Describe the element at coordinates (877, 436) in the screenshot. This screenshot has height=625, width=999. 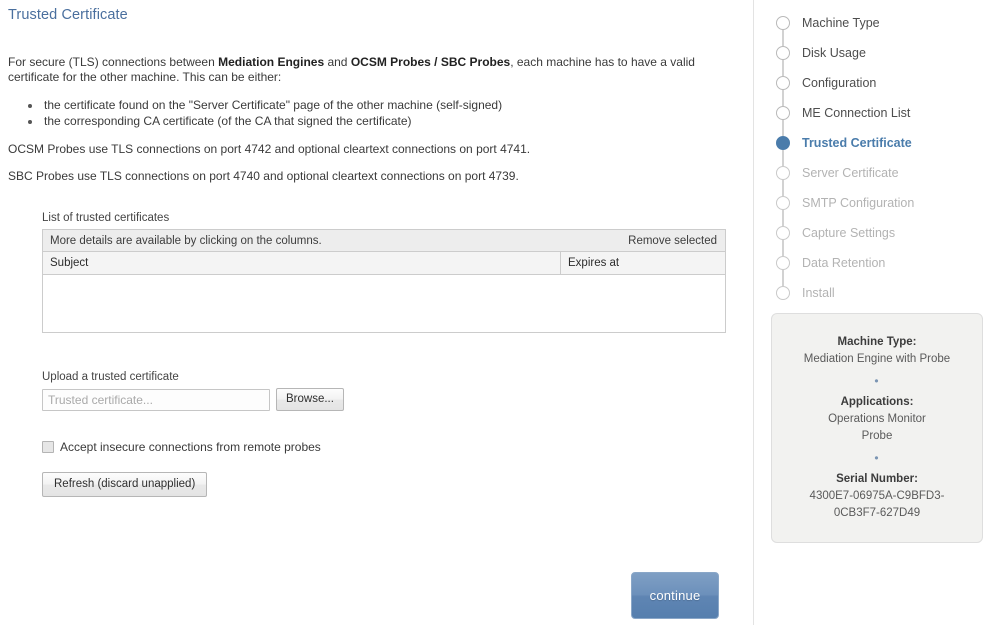
I see `info-applications-value-2: Probe` at that location.